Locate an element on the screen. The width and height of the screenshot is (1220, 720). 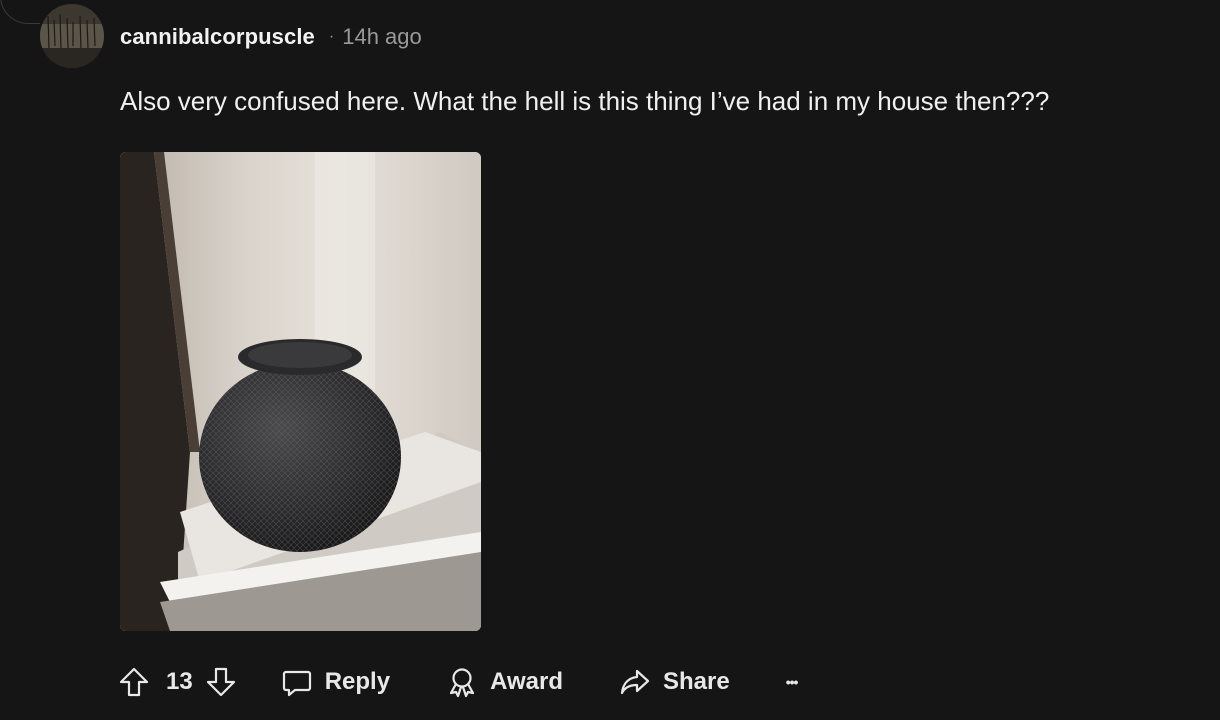
reply-button: Reply is located at coordinates (335, 682).